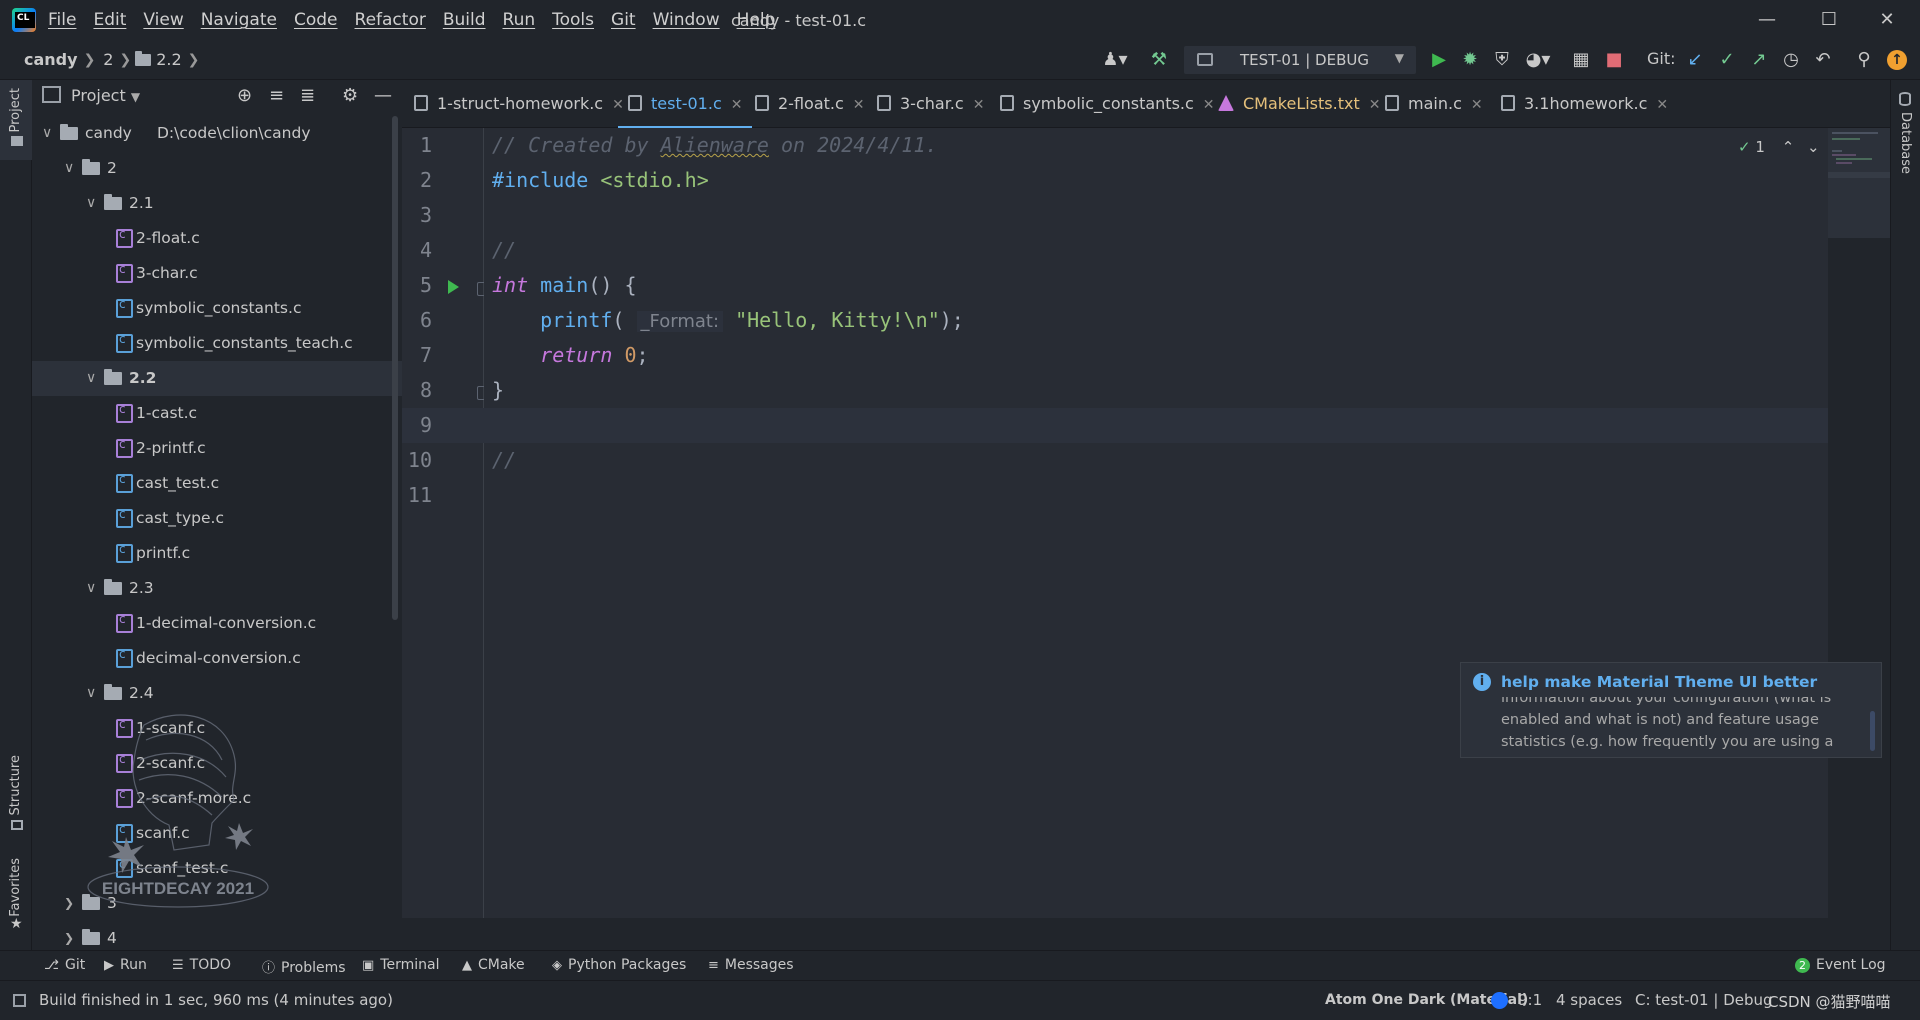 This screenshot has height=1020, width=1920. What do you see at coordinates (1791, 60) in the screenshot?
I see `history-icon: ◷` at bounding box center [1791, 60].